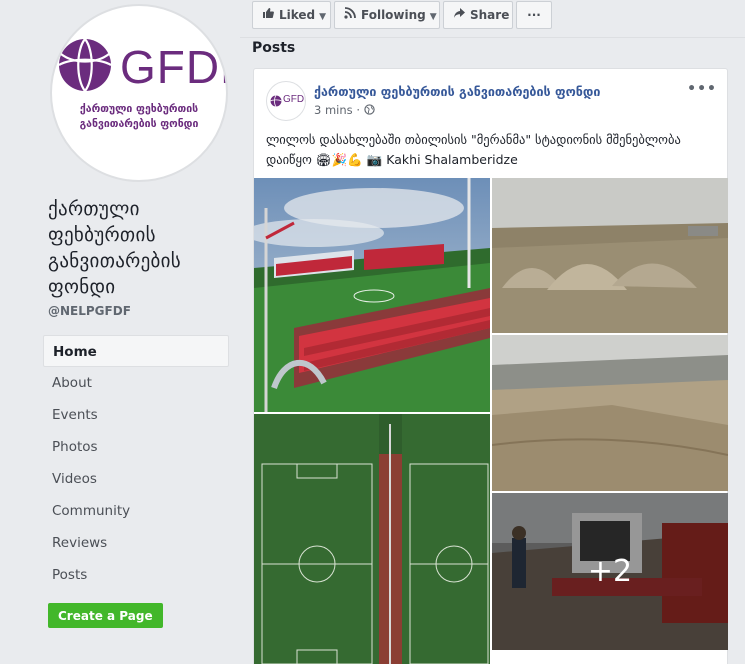 The image size is (745, 664). Describe the element at coordinates (350, 15) in the screenshot. I see `rss-feed-icon` at that location.